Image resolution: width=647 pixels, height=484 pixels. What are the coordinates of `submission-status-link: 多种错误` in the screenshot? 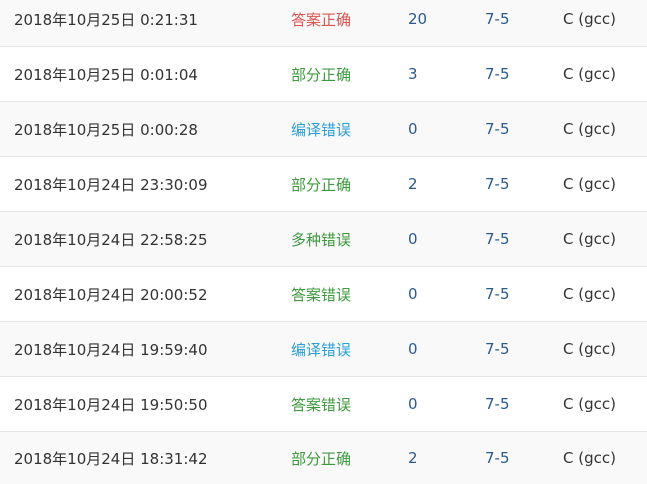 It's located at (321, 239).